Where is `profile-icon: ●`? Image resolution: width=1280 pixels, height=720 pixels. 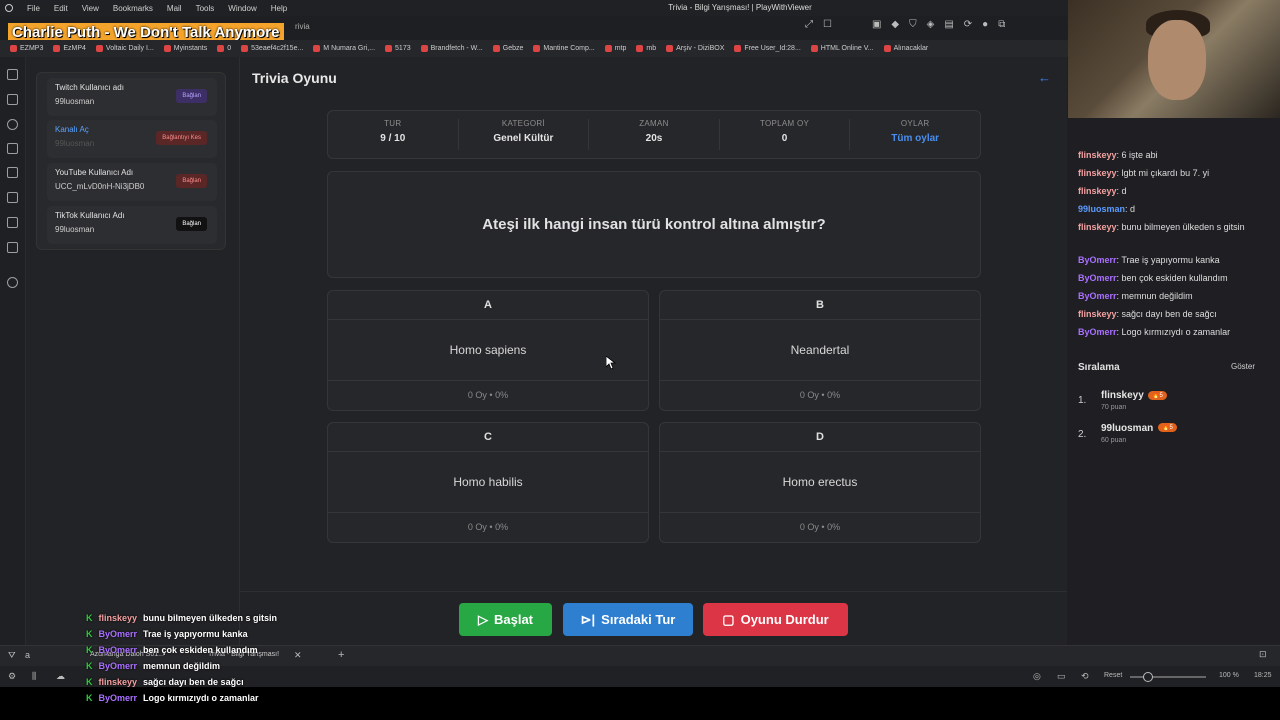 profile-icon: ● is located at coordinates (985, 24).